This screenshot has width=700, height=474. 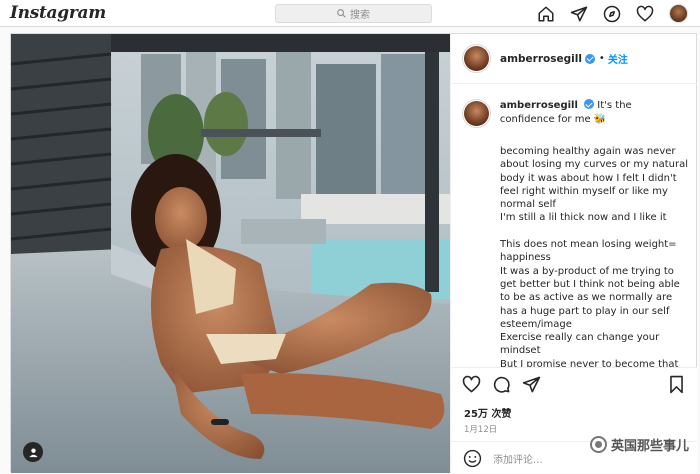 I want to click on post-actions: 25万 次赞 1月12日 添加评论... 英国那些事儿, so click(x=574, y=420).